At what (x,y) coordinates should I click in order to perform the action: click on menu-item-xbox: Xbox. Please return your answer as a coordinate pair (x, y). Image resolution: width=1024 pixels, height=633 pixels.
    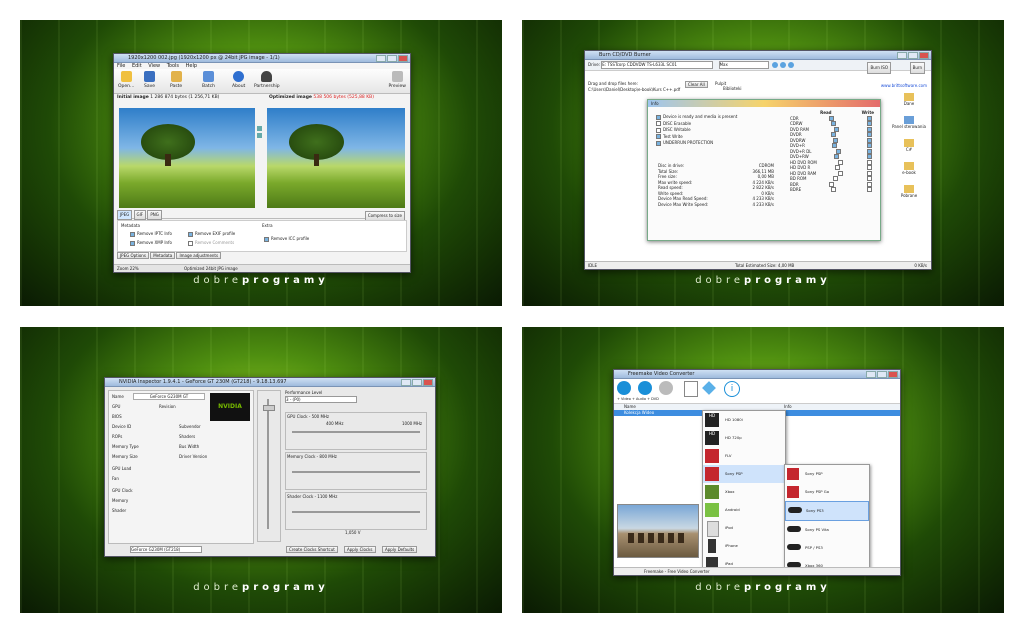
    Looking at the image, I should click on (744, 492).